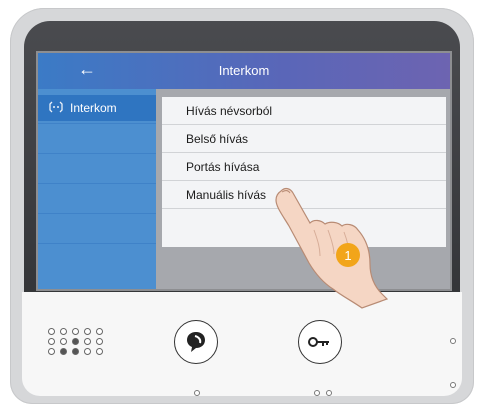 The width and height of the screenshot is (485, 410). I want to click on page-title: Interkom, so click(244, 70).